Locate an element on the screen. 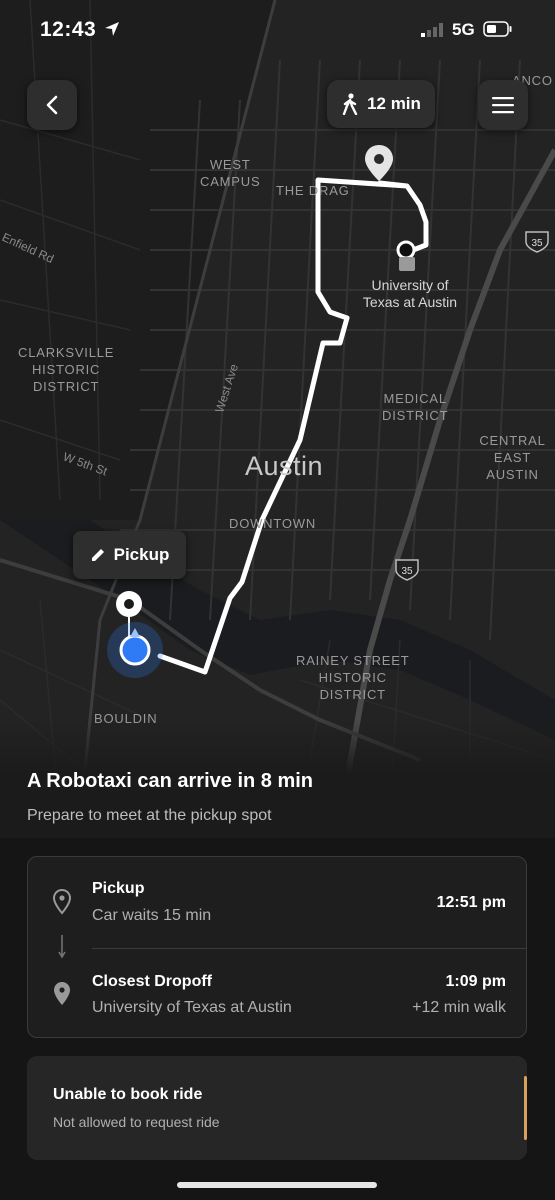  warning-edge is located at coordinates (525, 1108).